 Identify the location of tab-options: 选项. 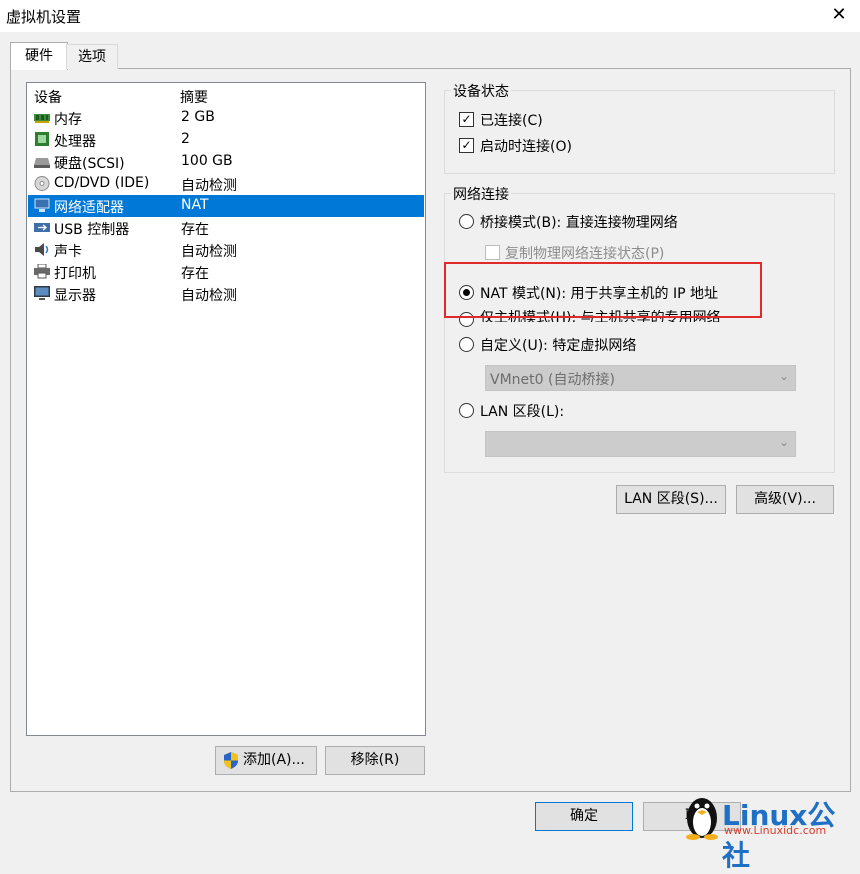
(92, 56).